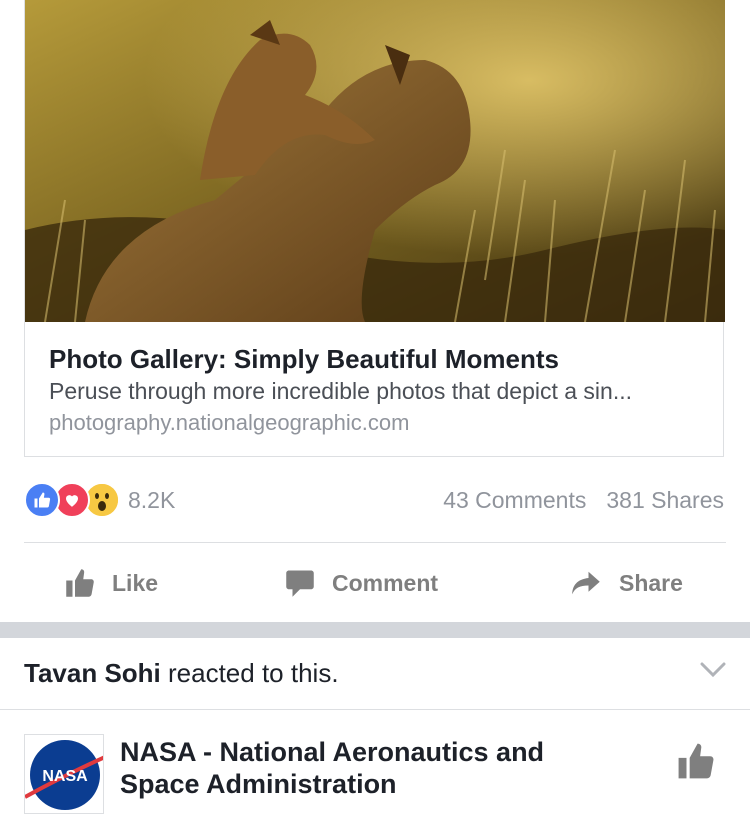 This screenshot has height=814, width=750. I want to click on story-separator, so click(375, 630).